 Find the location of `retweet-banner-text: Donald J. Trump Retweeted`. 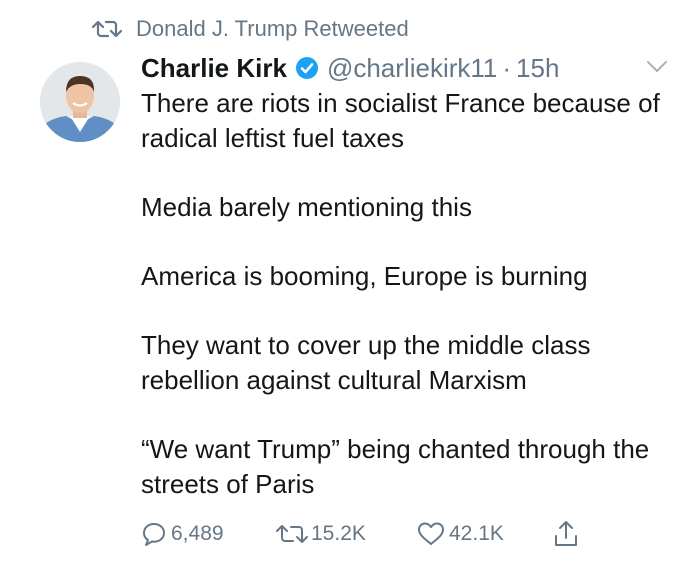

retweet-banner-text: Donald J. Trump Retweeted is located at coordinates (272, 28).